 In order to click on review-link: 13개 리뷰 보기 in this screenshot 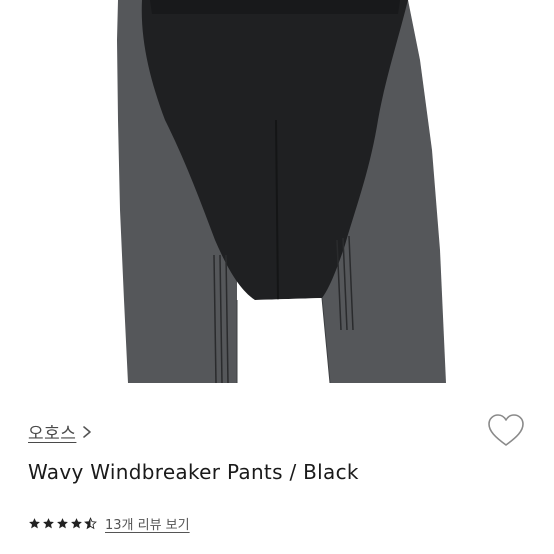, I will do `click(147, 523)`.